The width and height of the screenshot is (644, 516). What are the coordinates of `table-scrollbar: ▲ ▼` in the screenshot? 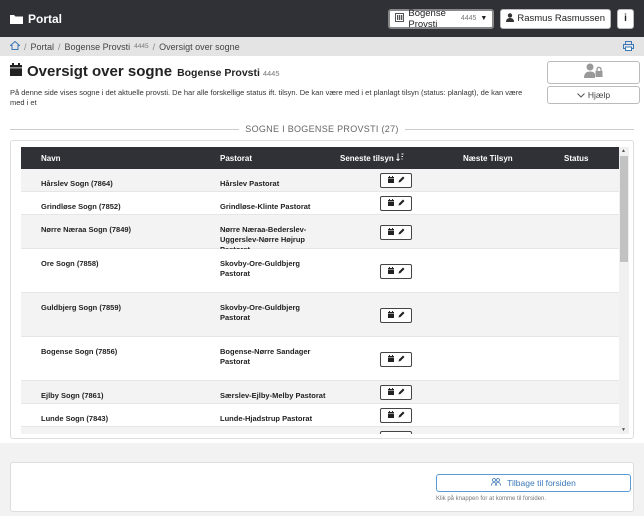 It's located at (624, 290).